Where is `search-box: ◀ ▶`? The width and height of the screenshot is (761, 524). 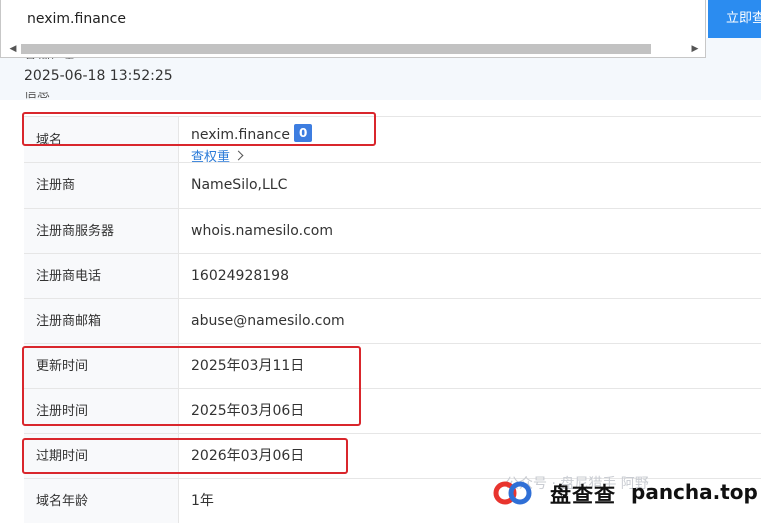 search-box: ◀ ▶ is located at coordinates (353, 29).